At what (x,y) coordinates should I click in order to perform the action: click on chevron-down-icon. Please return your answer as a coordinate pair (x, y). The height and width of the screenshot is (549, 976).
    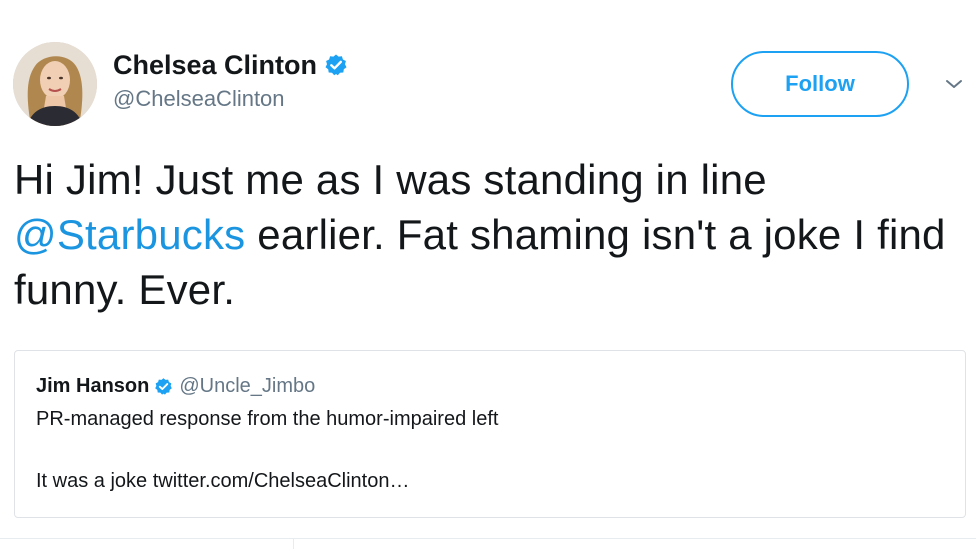
    Looking at the image, I should click on (954, 84).